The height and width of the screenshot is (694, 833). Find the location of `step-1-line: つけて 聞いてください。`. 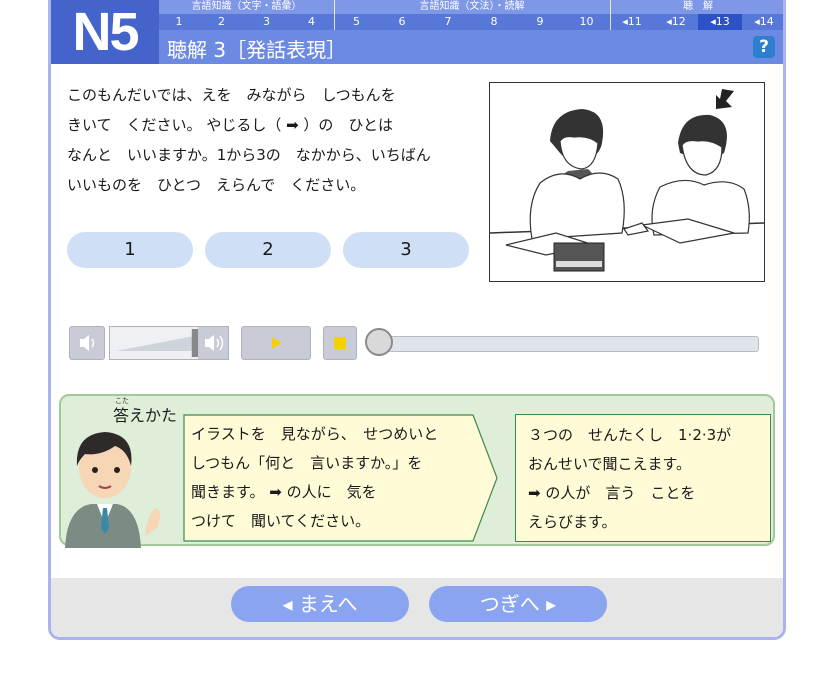

step-1-line: つけて 聞いてください。 is located at coordinates (281, 521).